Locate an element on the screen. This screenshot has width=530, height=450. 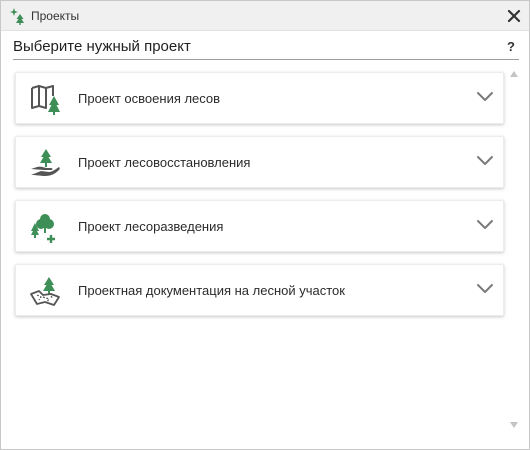
window-title: Проекты is located at coordinates (55, 16).